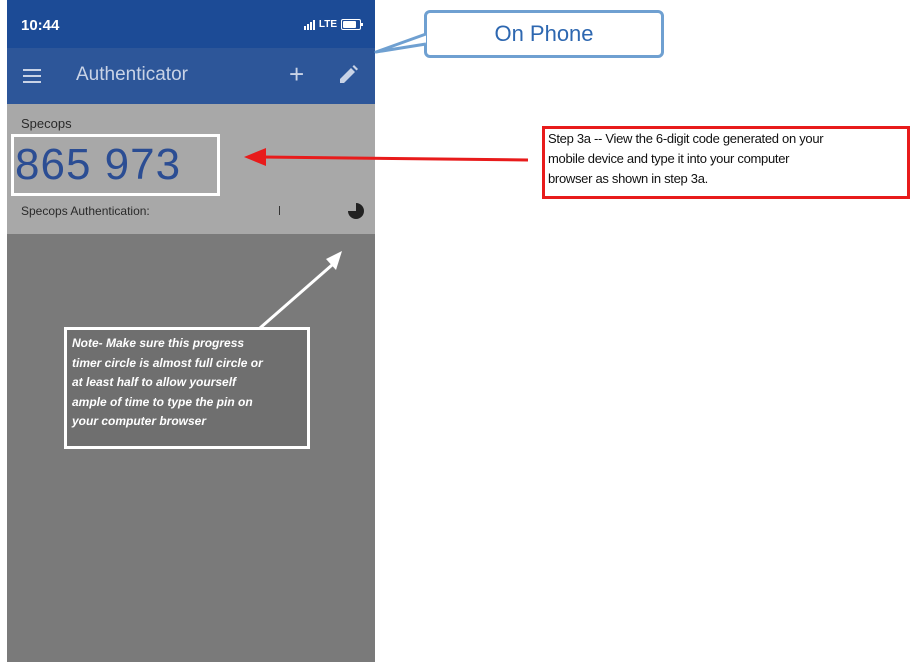 The image size is (910, 662). What do you see at coordinates (386, 157) in the screenshot?
I see `red-arrow` at bounding box center [386, 157].